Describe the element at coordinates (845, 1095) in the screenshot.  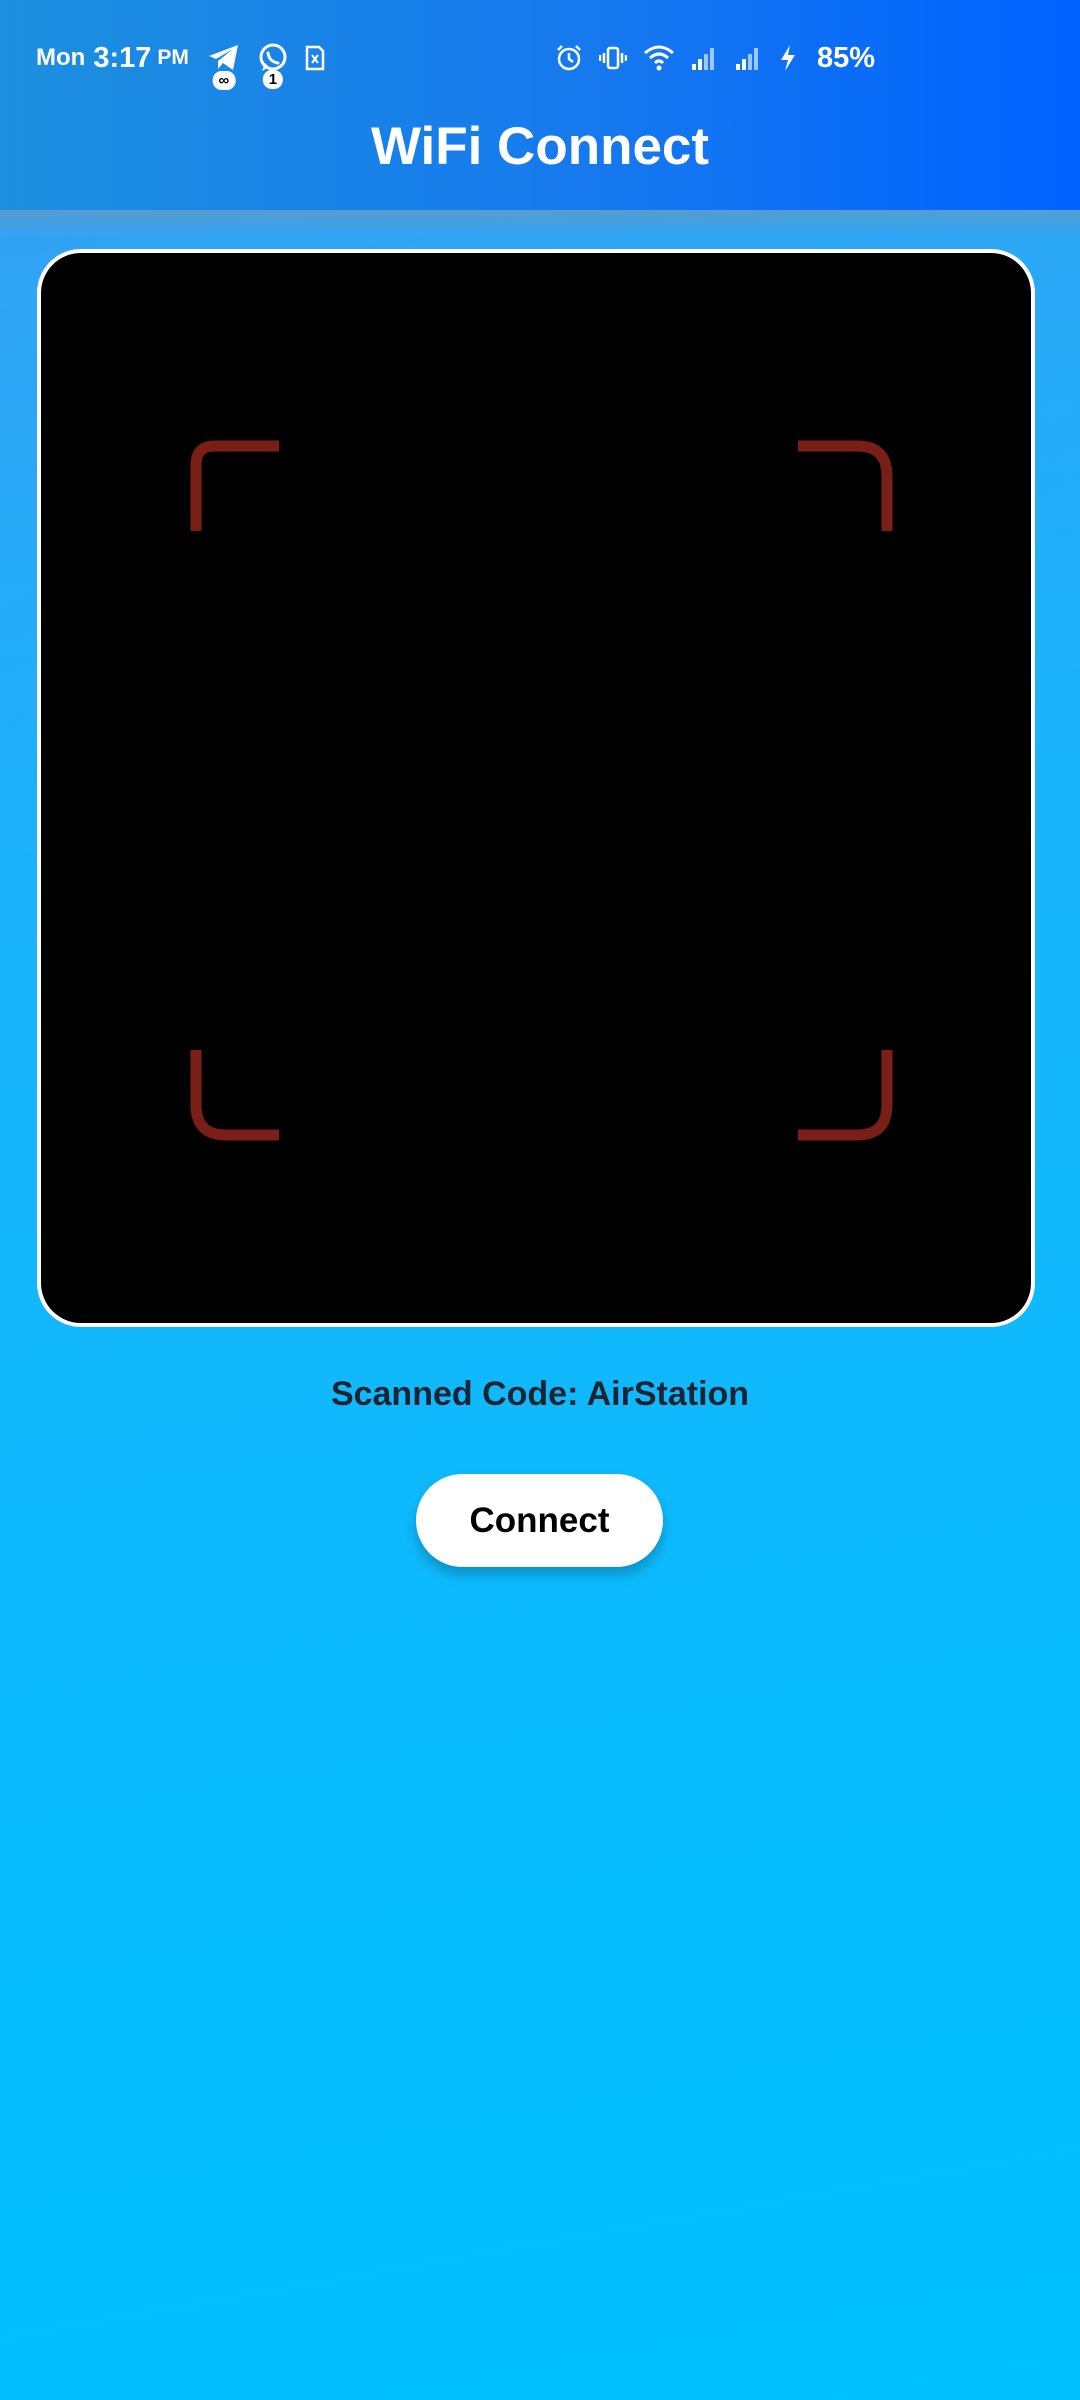
I see `scan-corner-bottom-right` at that location.